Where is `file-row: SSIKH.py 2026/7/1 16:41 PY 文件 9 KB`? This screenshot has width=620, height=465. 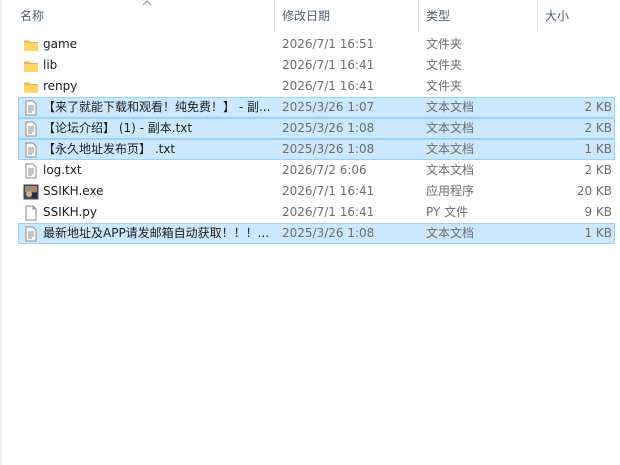 file-row: SSIKH.py 2026/7/1 16:41 PY 文件 9 KB is located at coordinates (316, 212).